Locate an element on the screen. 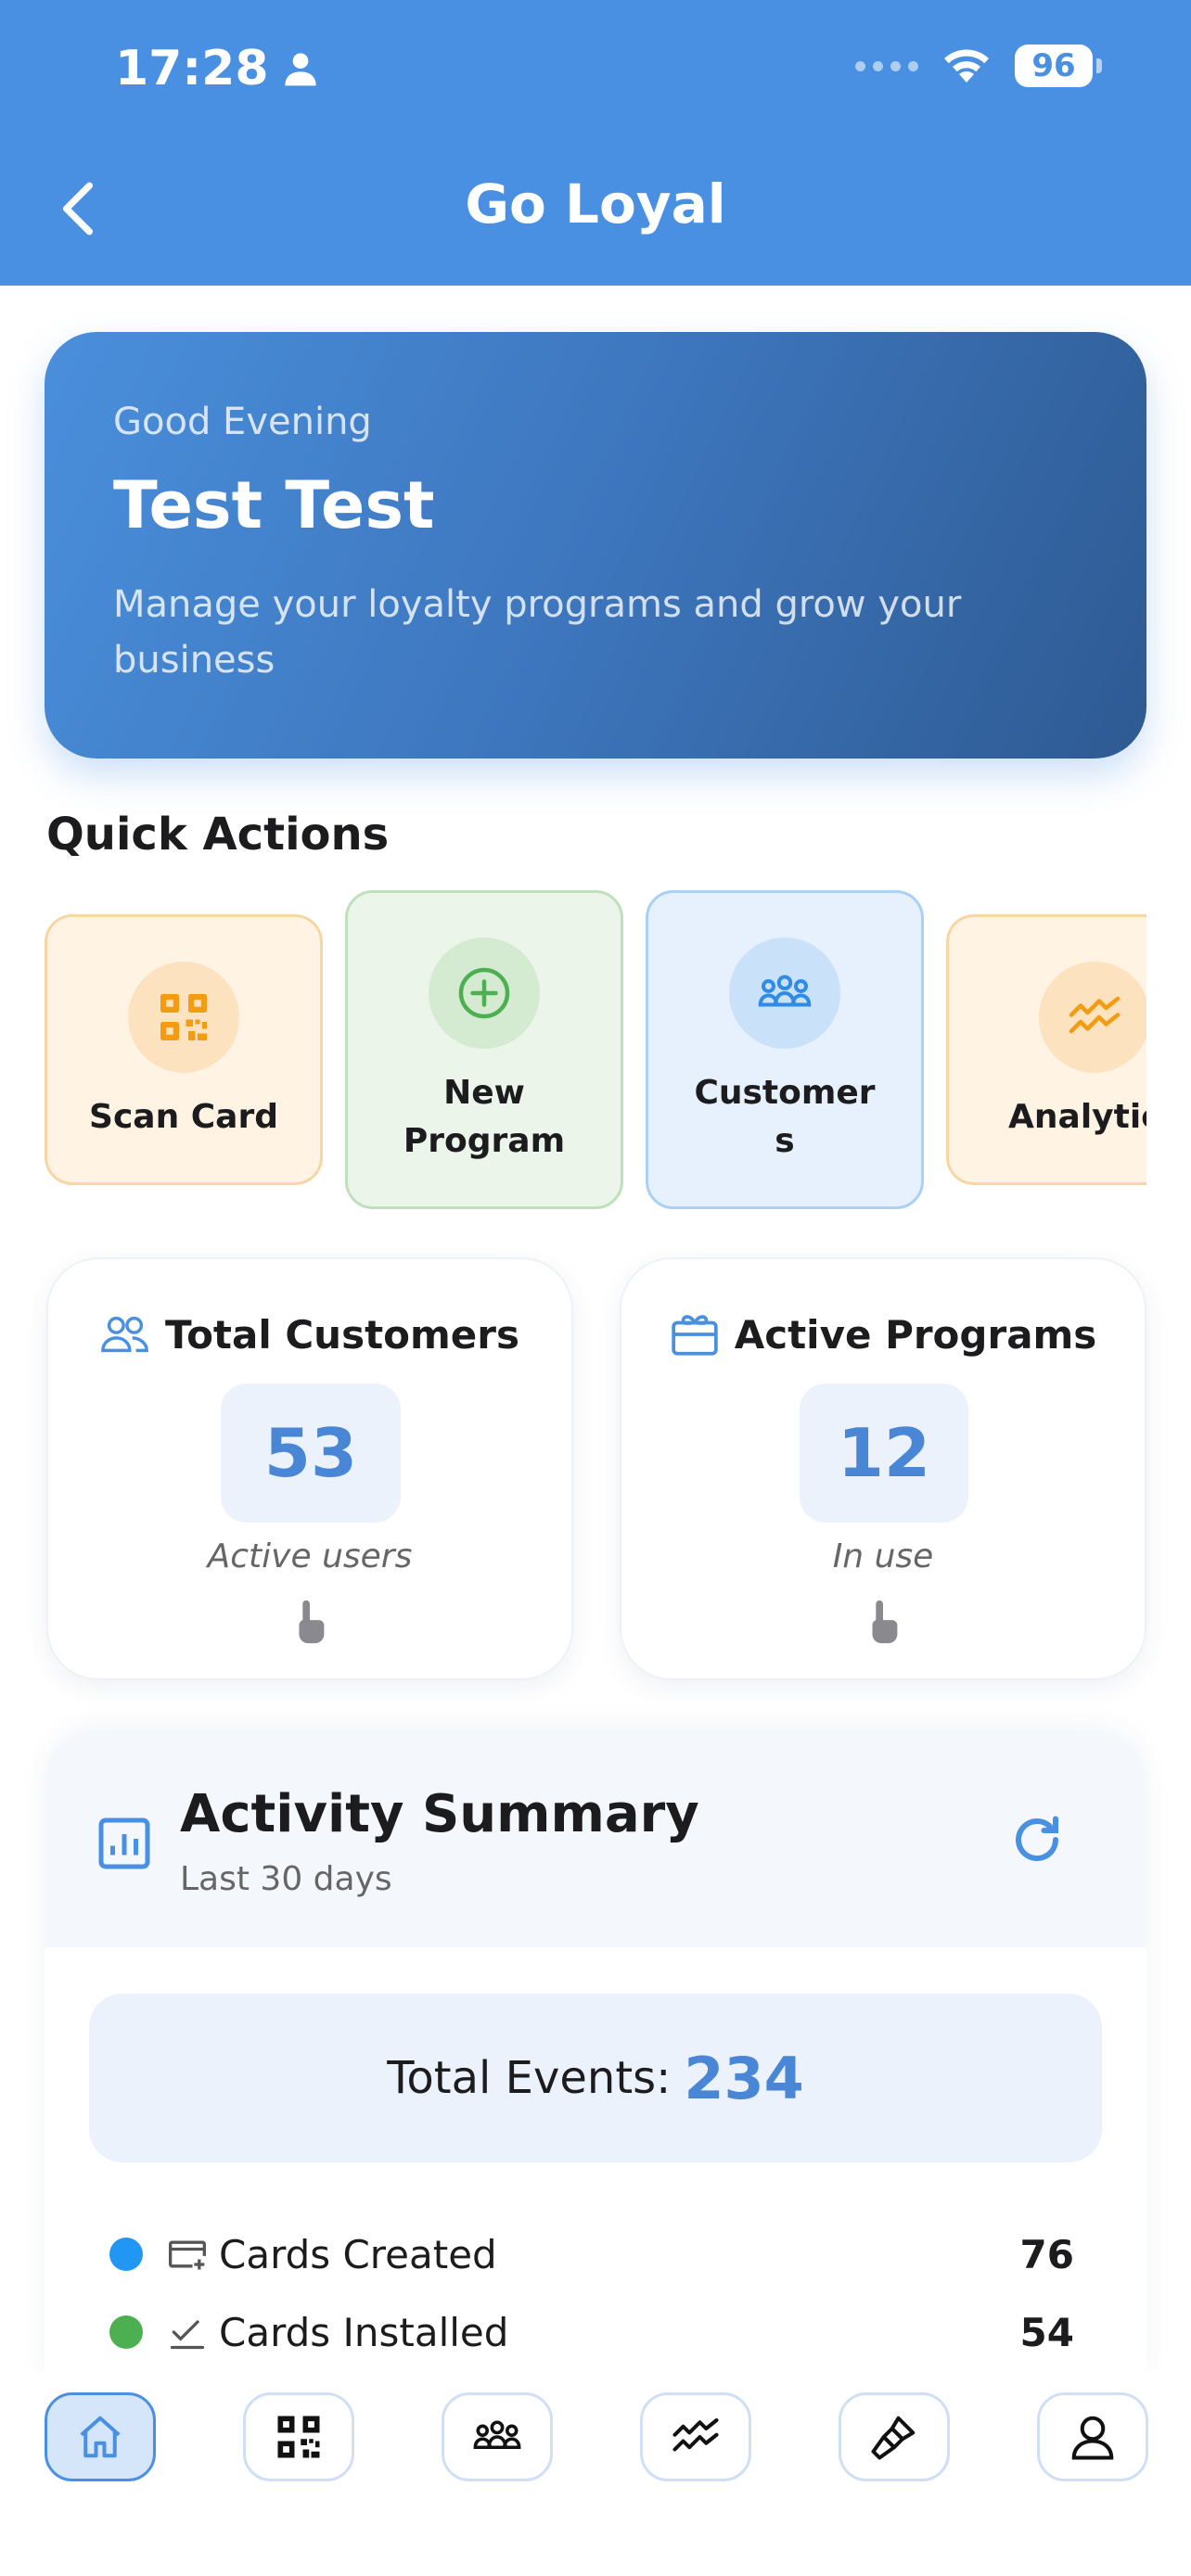 This screenshot has height=2576, width=1191. stat-caption: Active users is located at coordinates (310, 1556).